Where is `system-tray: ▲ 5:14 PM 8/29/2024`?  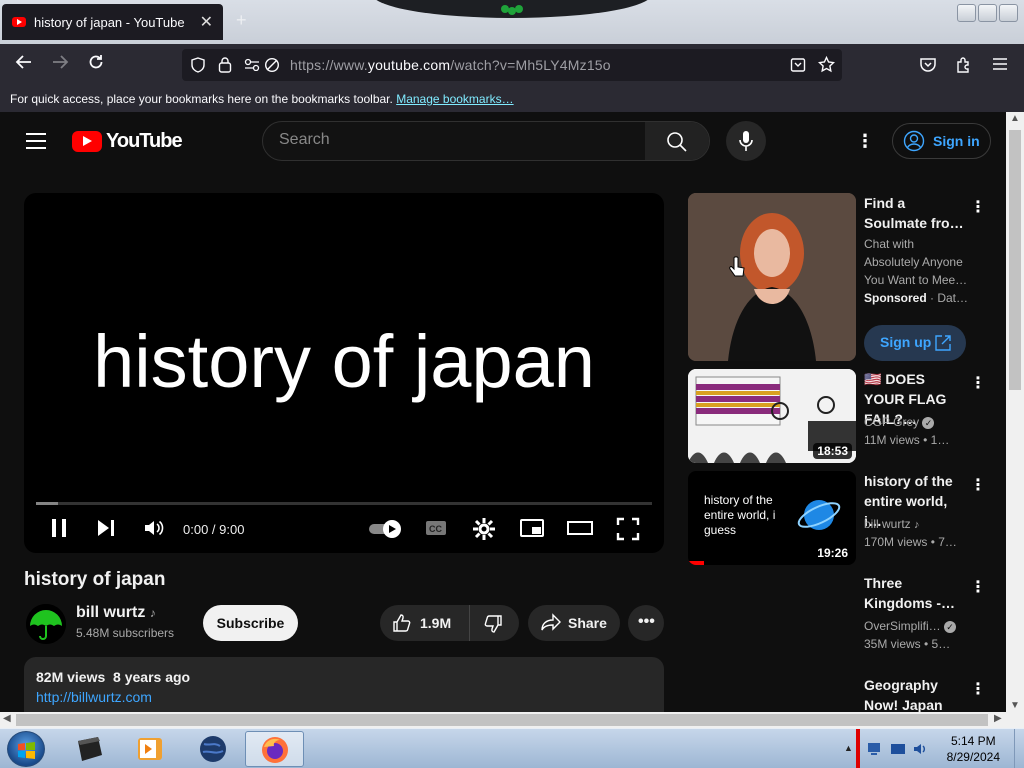 system-tray: ▲ 5:14 PM 8/29/2024 is located at coordinates (934, 748).